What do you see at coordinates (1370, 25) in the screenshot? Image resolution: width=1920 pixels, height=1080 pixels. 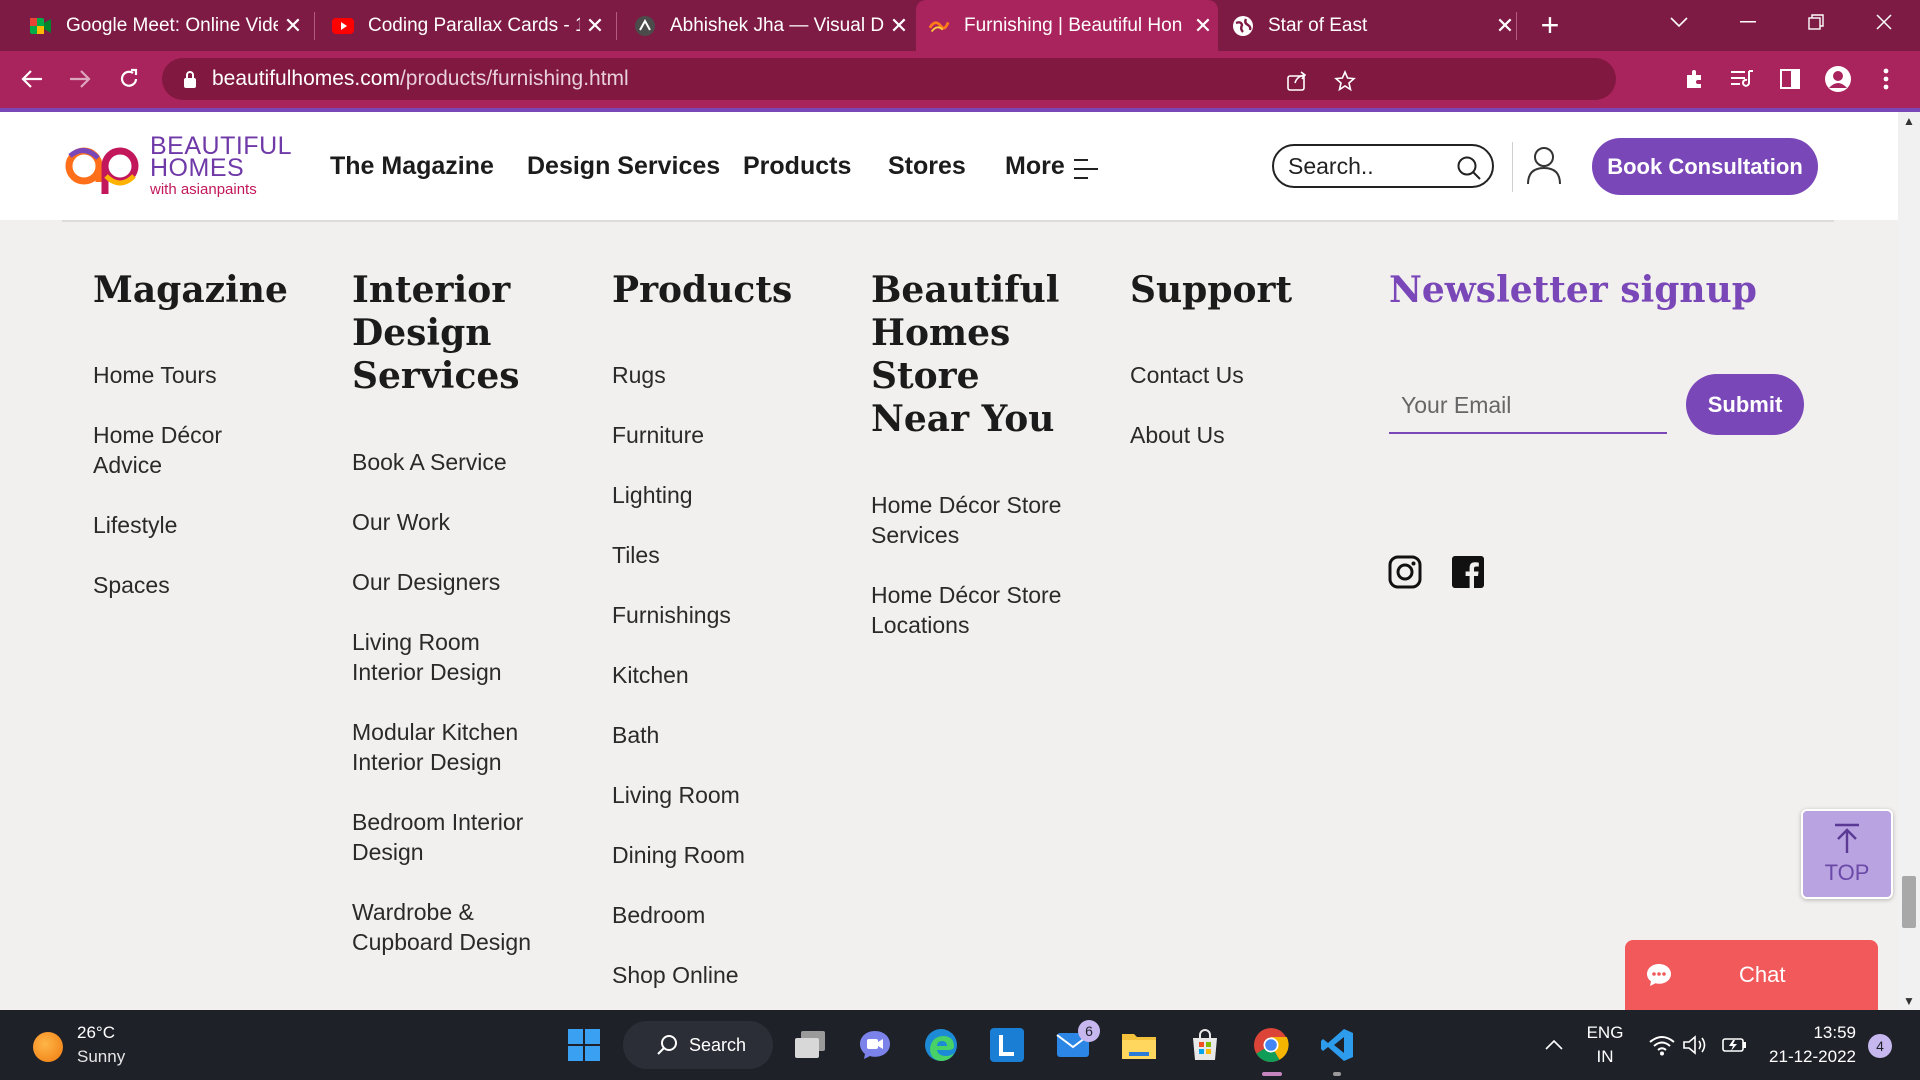 I see `tab-star-of-east: Star of East ✕` at bounding box center [1370, 25].